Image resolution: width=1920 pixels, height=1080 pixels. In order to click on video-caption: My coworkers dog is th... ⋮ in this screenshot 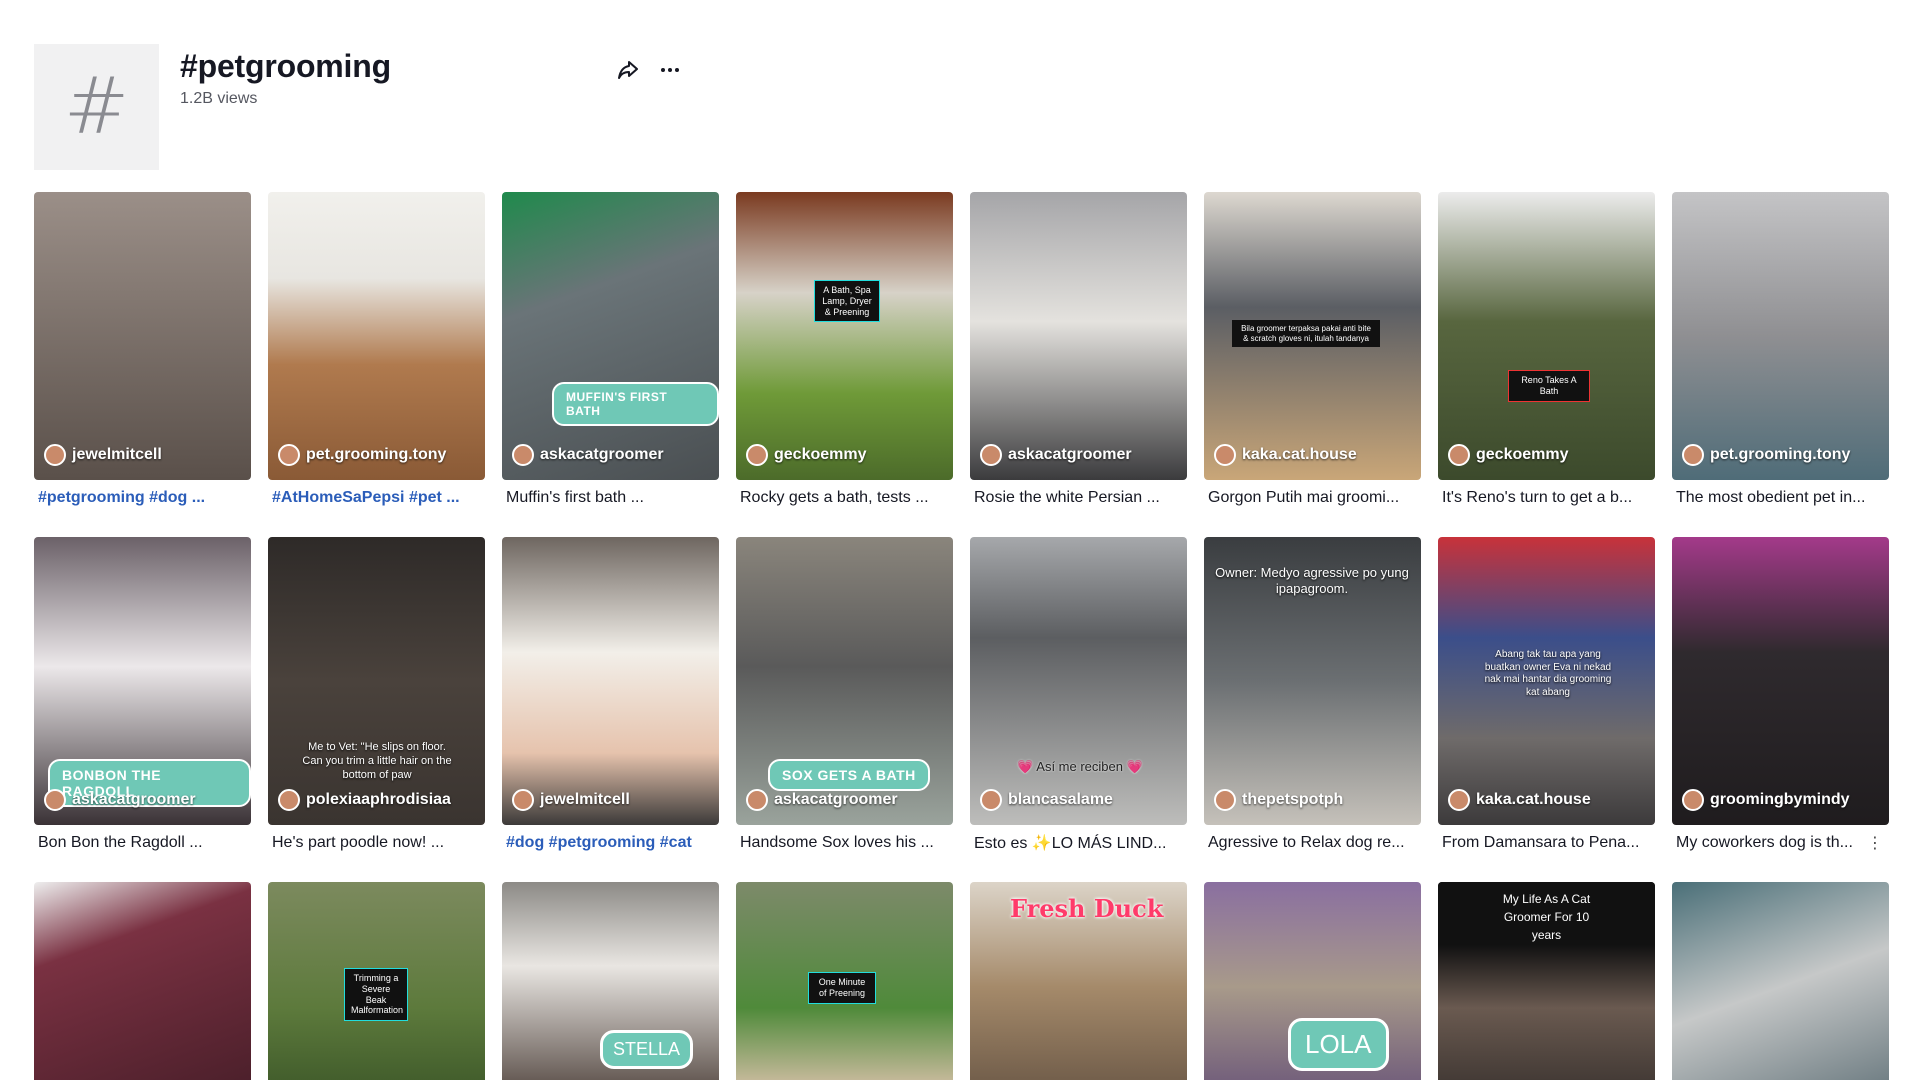, I will do `click(1780, 842)`.